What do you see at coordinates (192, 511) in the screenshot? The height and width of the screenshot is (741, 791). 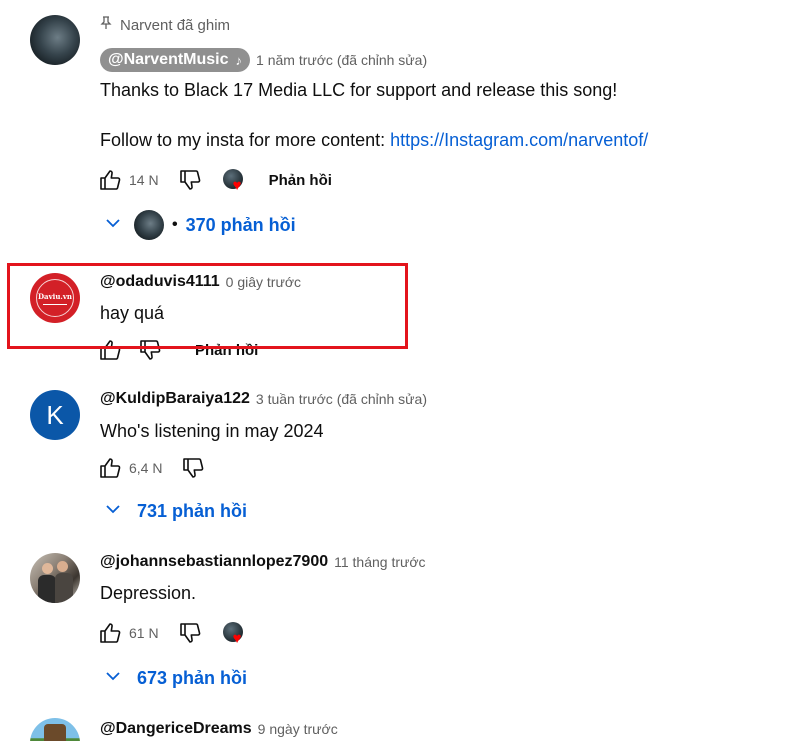 I see `replies-count: 731 phản hồi` at bounding box center [192, 511].